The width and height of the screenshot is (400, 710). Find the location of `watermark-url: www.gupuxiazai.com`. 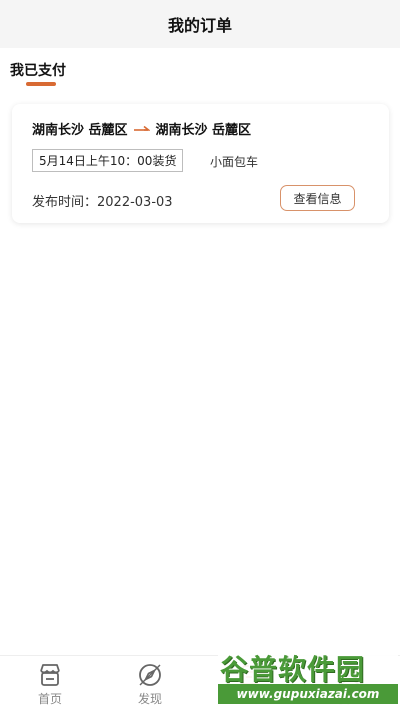

watermark-url: www.gupuxiazai.com is located at coordinates (308, 694).